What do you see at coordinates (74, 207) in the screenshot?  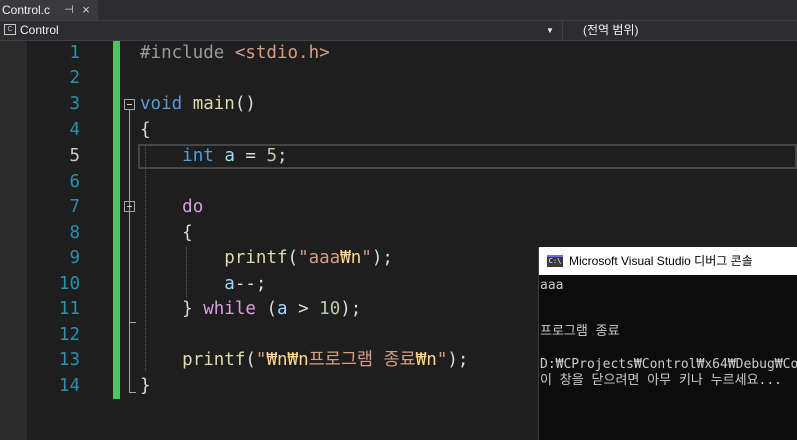 I see `line-number: 7` at bounding box center [74, 207].